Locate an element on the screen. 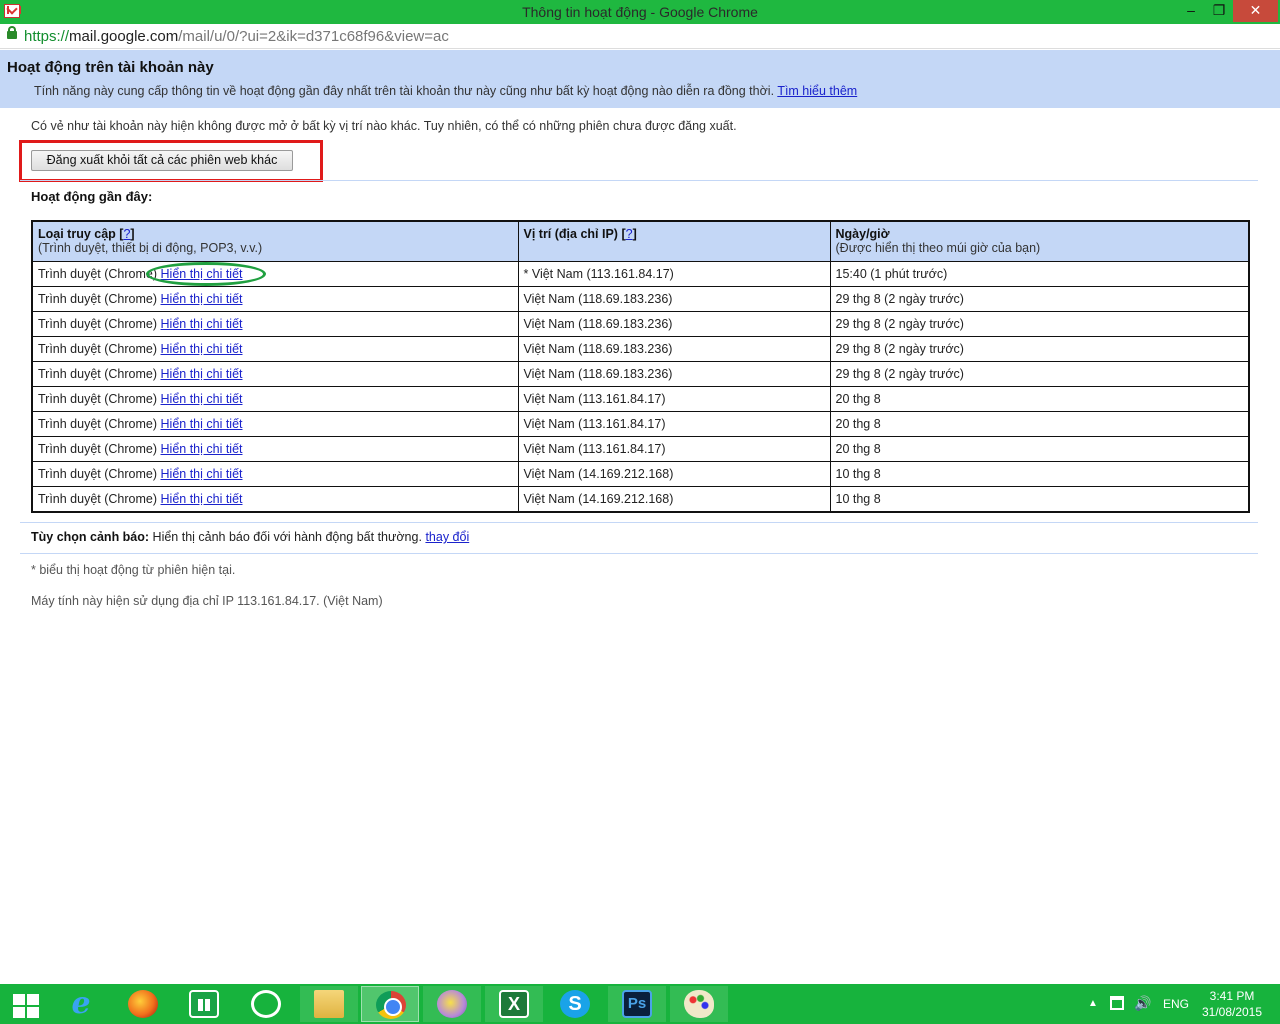 The width and height of the screenshot is (1280, 1024). excel-icon: X is located at coordinates (514, 1004).